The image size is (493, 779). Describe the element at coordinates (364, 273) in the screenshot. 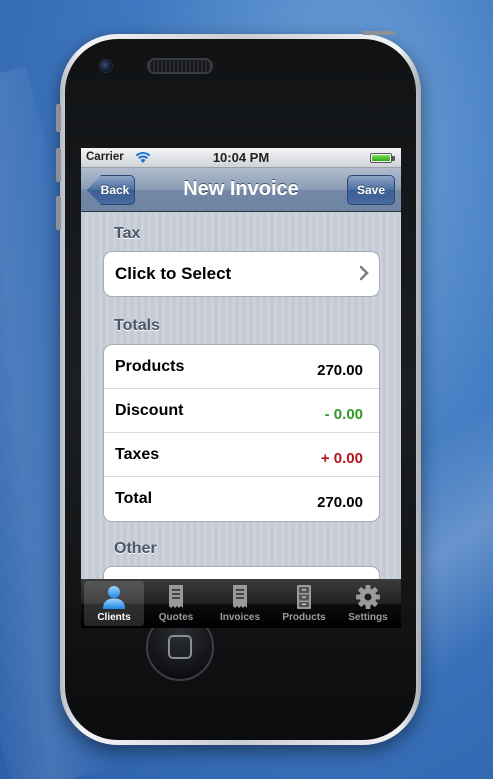

I see `chevron-right-icon` at that location.